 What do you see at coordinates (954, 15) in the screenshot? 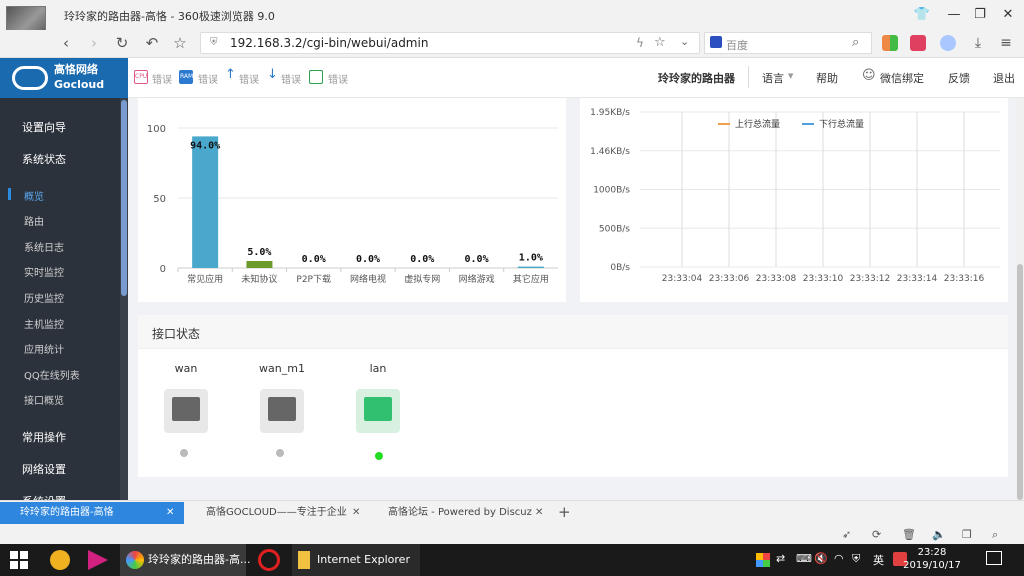
I see `minimize-button: —` at bounding box center [954, 15].